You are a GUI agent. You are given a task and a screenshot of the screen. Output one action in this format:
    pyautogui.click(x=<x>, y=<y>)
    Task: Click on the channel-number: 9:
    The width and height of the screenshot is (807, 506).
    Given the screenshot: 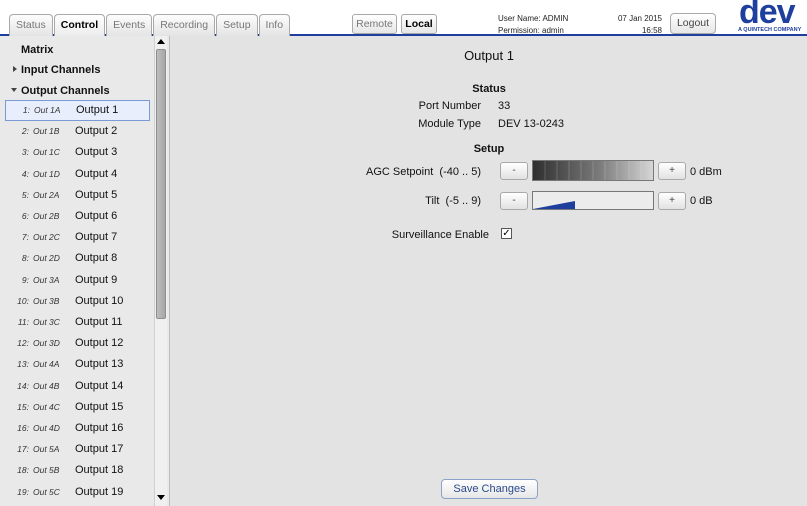 What is the action you would take?
    pyautogui.click(x=25, y=279)
    